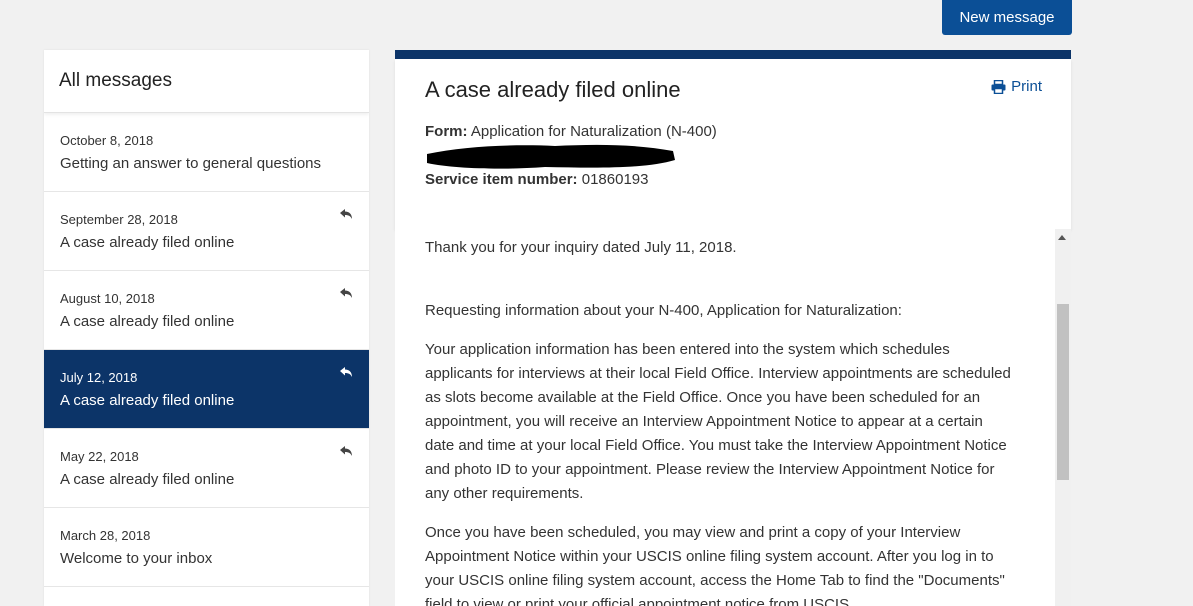  I want to click on print-button: Print, so click(1016, 86).